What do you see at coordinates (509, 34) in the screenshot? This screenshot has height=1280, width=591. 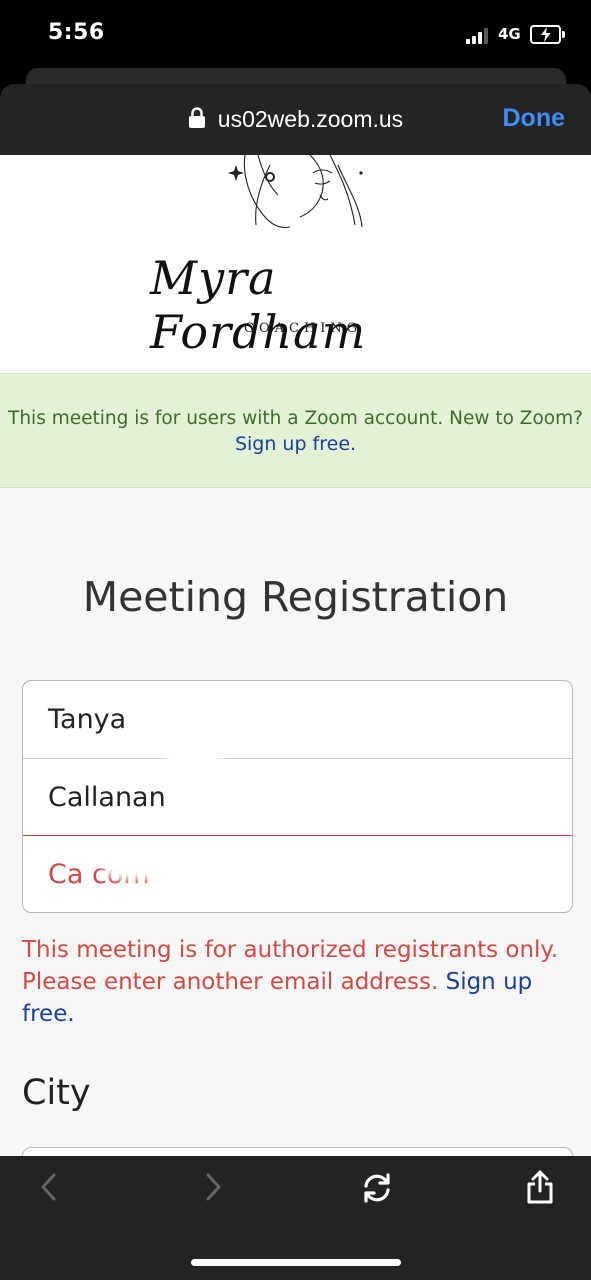 I see `network-type: 4G` at bounding box center [509, 34].